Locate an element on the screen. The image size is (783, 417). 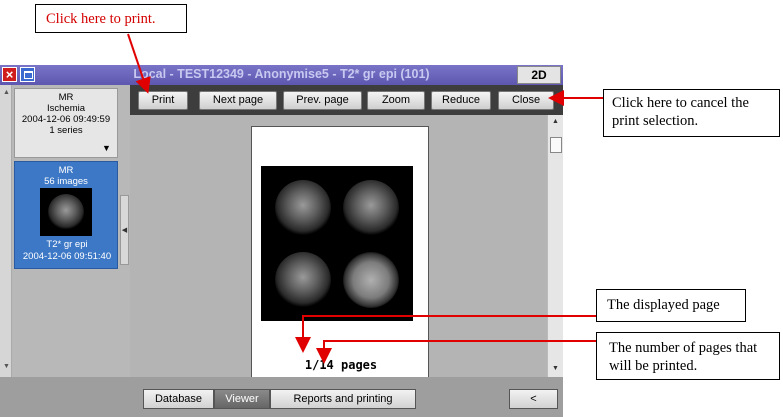
series-thumbnail is located at coordinates (66, 212).